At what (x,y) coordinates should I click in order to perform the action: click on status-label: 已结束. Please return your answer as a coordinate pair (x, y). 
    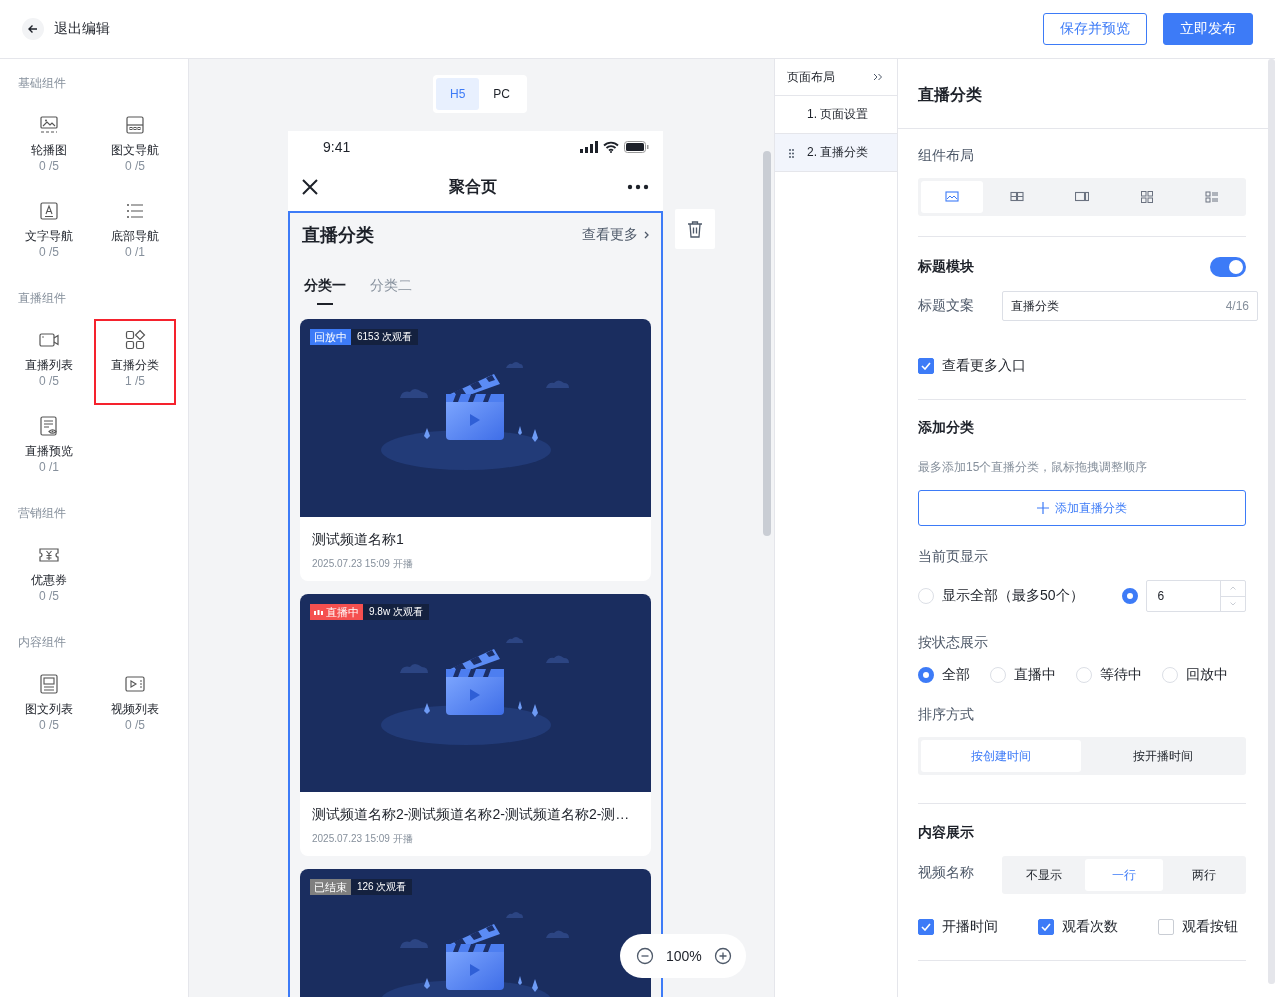
    Looking at the image, I should click on (330, 887).